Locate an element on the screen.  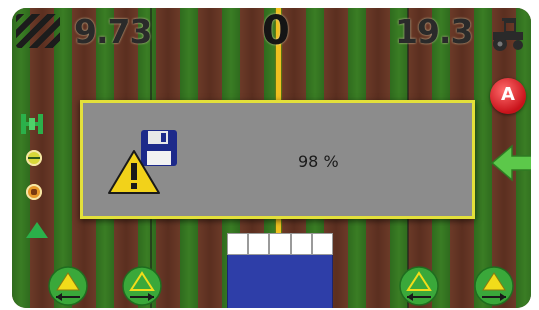
implement-boom is located at coordinates (280, 270).